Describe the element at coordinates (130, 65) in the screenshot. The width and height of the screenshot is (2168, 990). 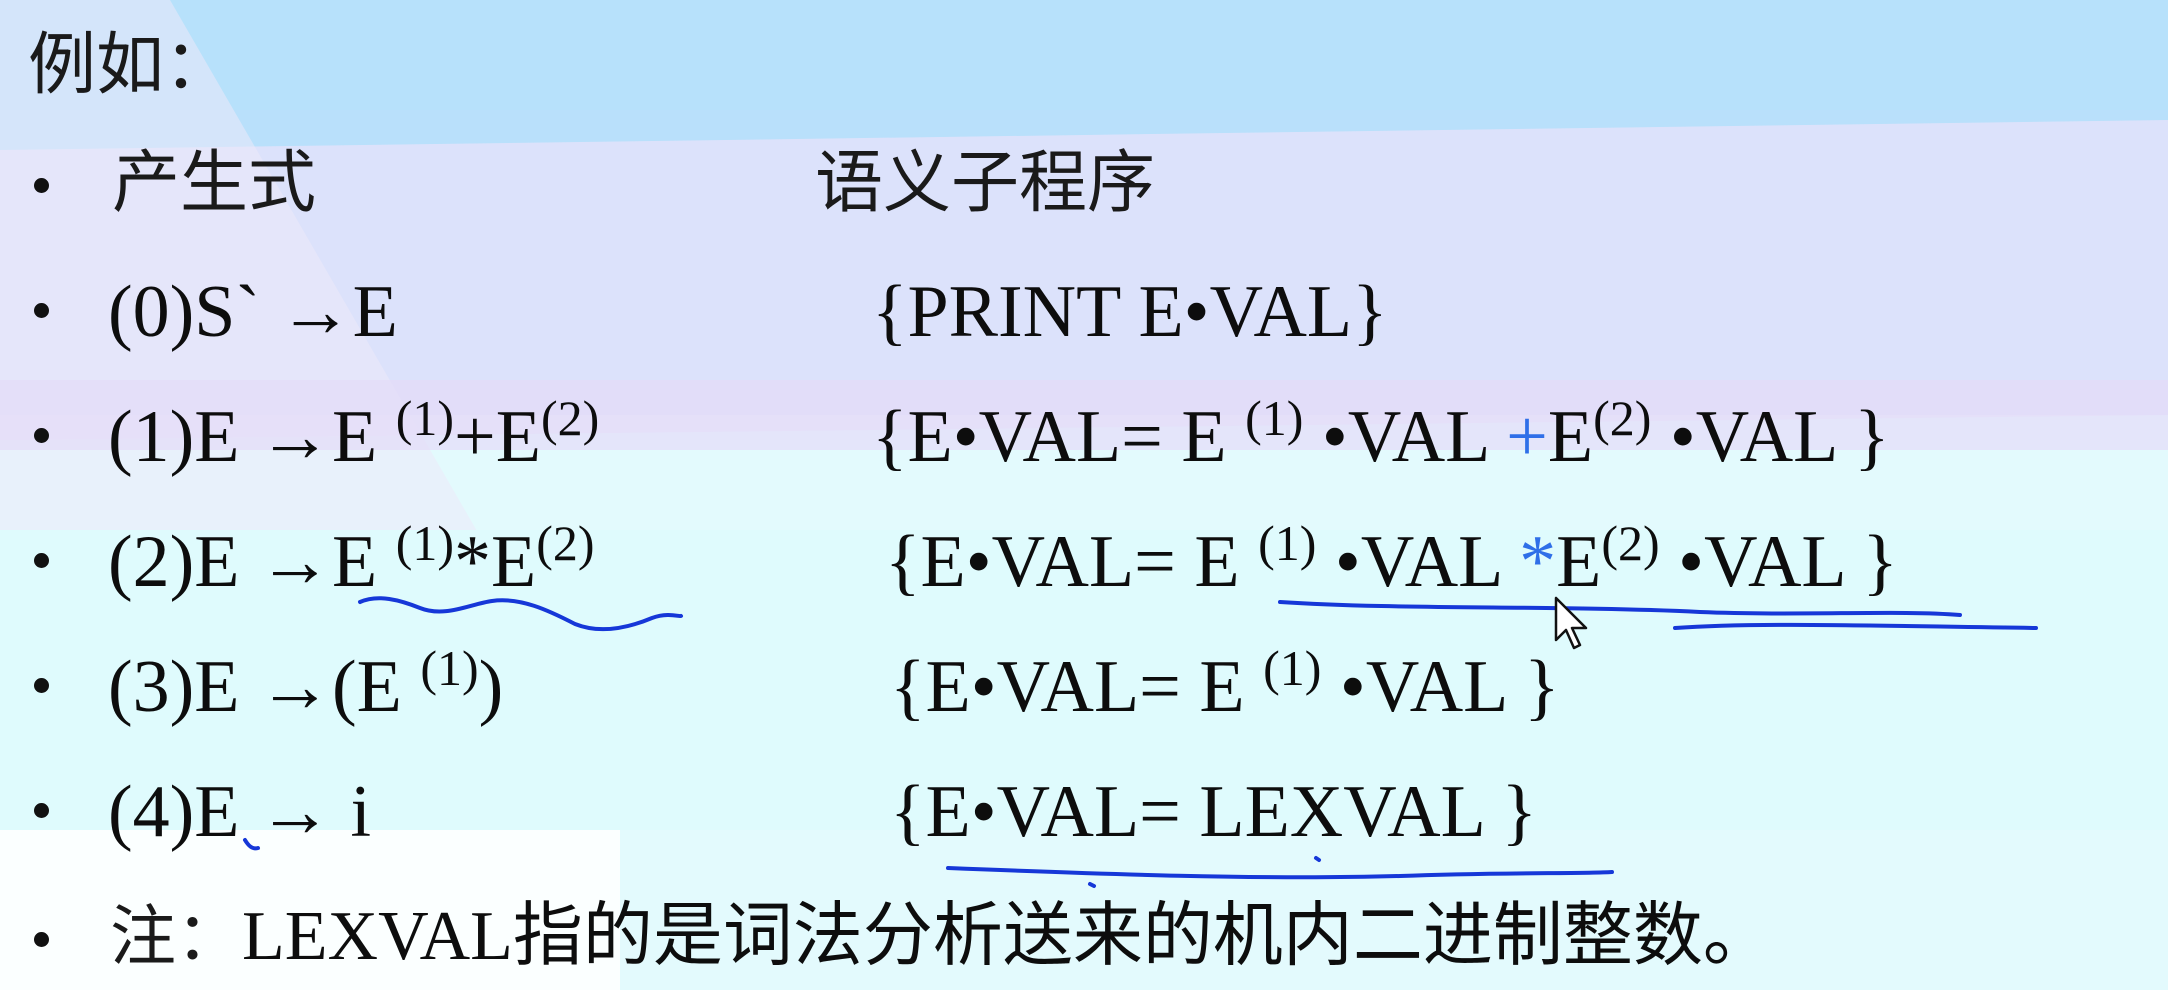
I see `intro-text: 例如：` at that location.